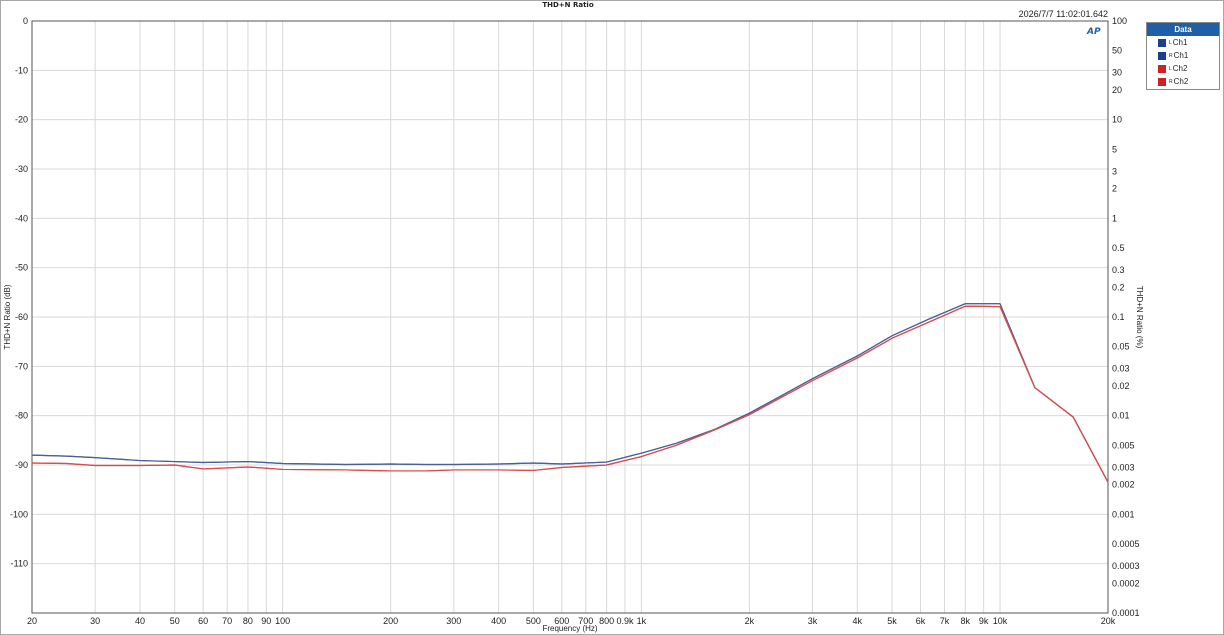 The width and height of the screenshot is (1224, 635). What do you see at coordinates (1117, 51) in the screenshot?
I see `y2-tick-label: 50` at bounding box center [1117, 51].